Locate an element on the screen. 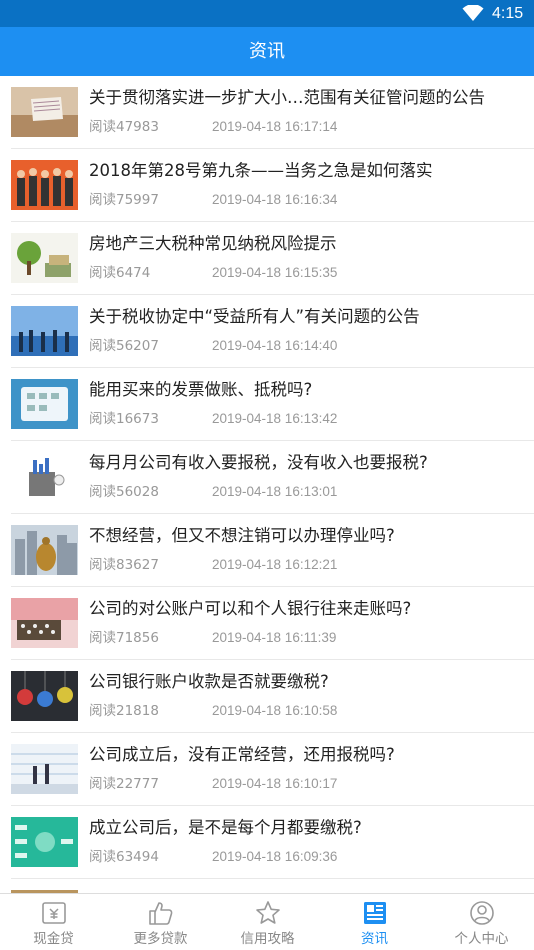 This screenshot has height=950, width=534. tab-label: 更多贷款 is located at coordinates (160, 939).